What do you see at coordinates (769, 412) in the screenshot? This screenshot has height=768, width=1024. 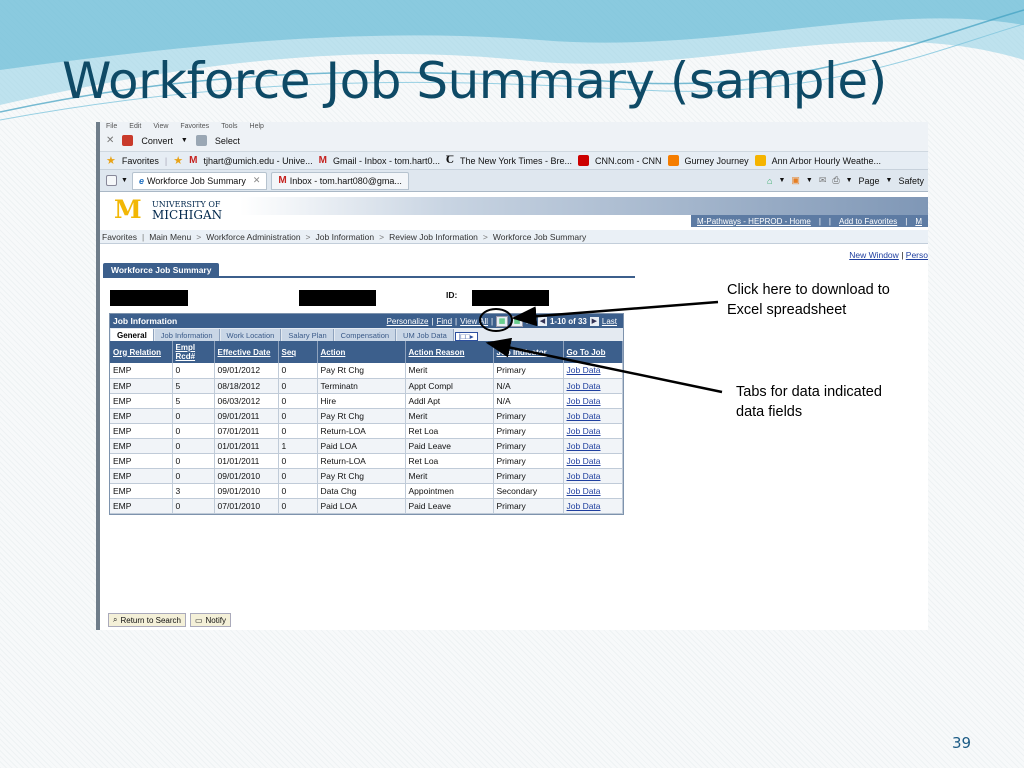 I see `tabs-callout-line-2: data fields` at bounding box center [769, 412].